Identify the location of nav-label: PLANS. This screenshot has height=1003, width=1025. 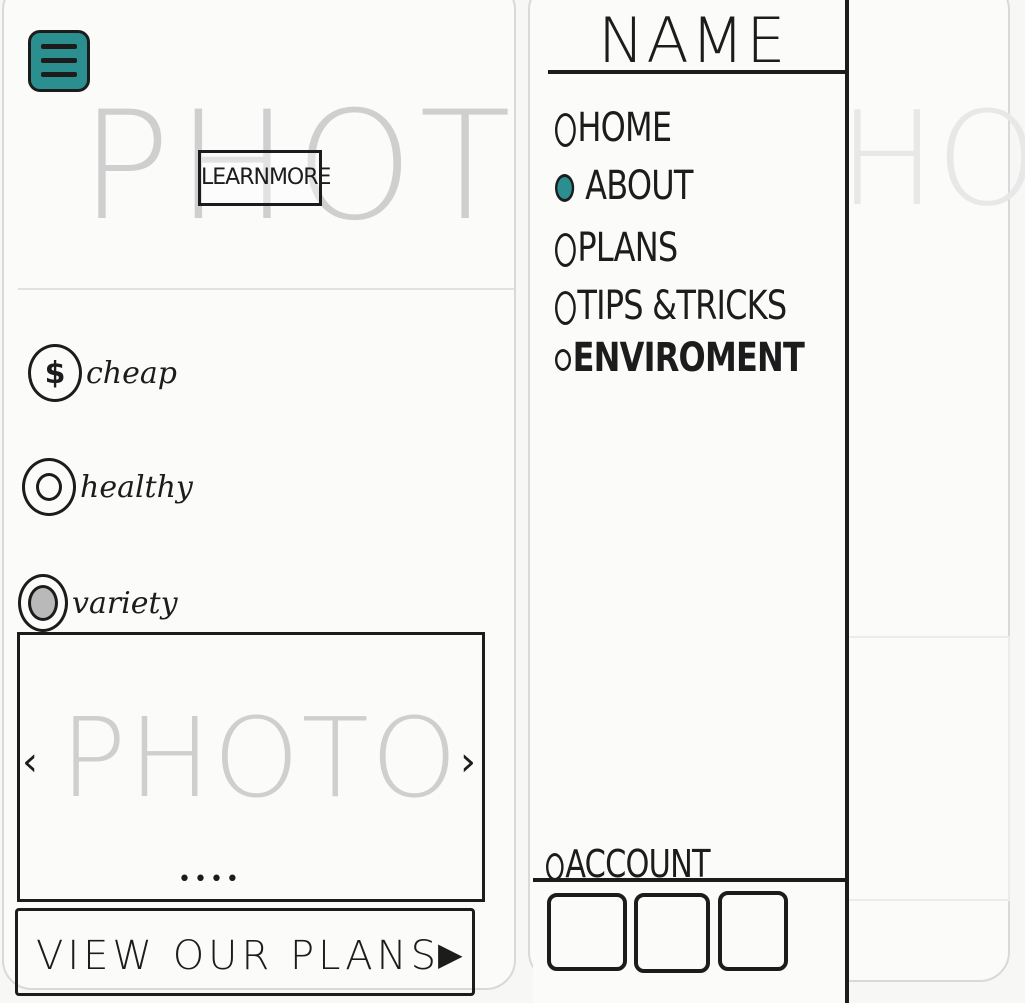
(627, 248).